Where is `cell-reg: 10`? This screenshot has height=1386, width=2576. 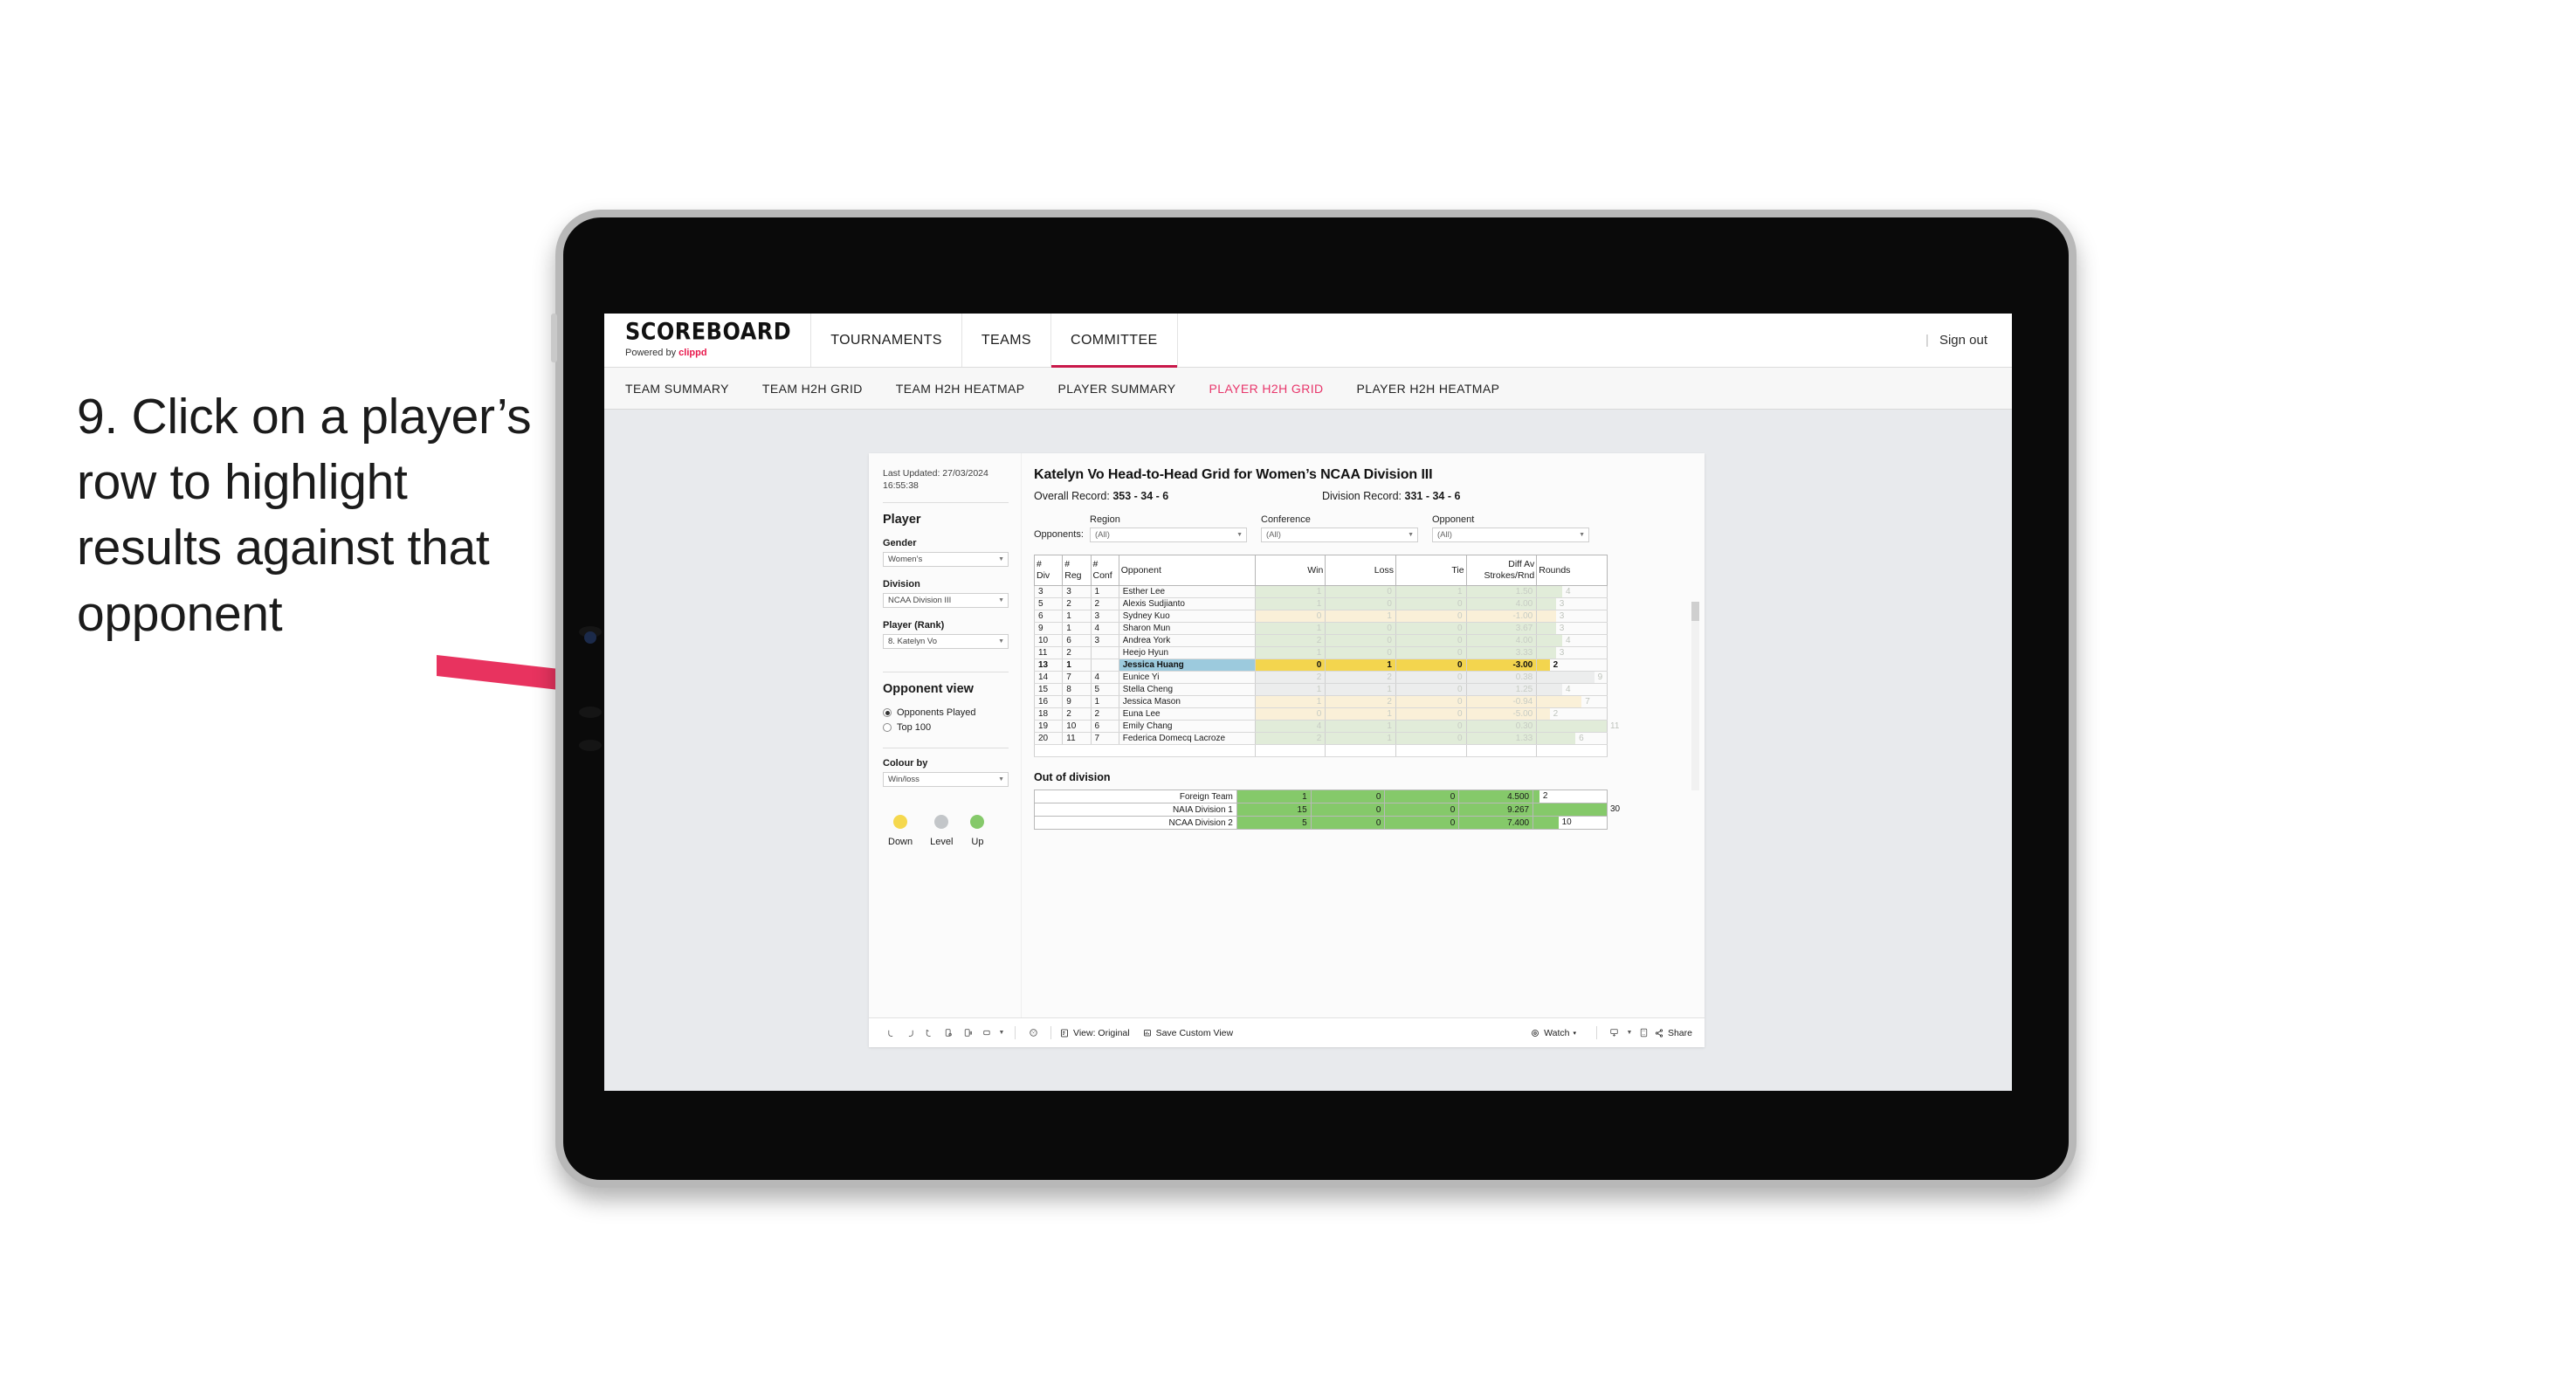 cell-reg: 10 is located at coordinates (1077, 727).